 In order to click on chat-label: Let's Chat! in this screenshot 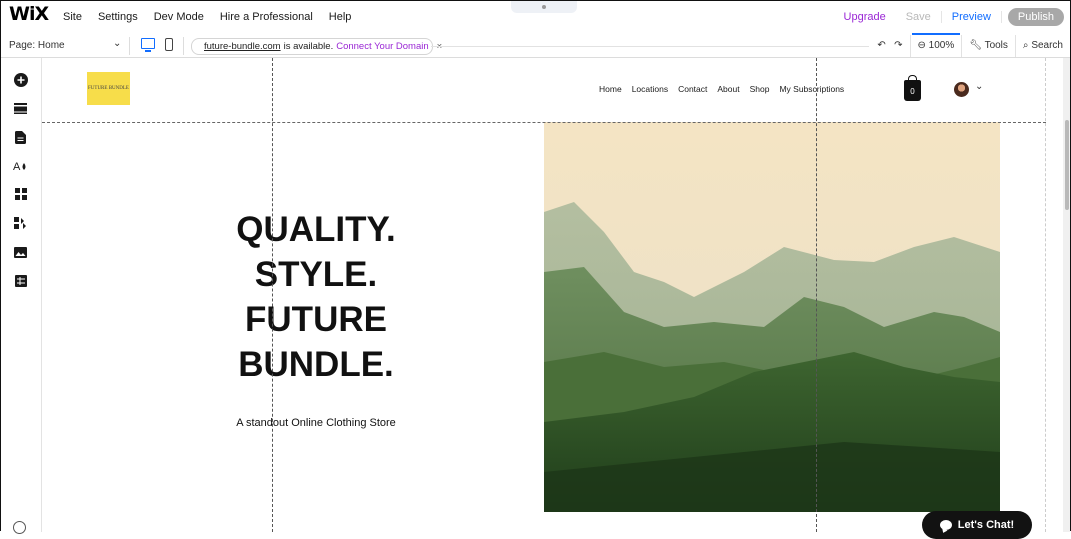, I will do `click(986, 525)`.